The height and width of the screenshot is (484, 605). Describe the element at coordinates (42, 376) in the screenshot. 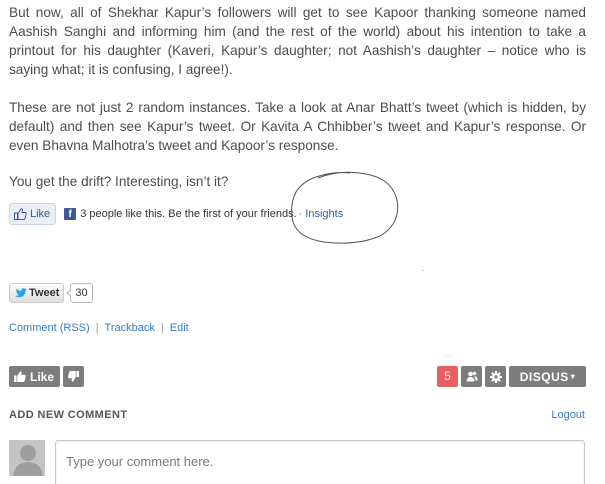

I see `disqus-like-label: Like` at that location.